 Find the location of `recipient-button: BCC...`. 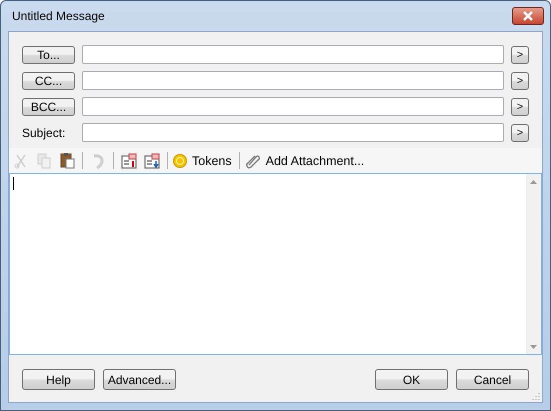

recipient-button: BCC... is located at coordinates (48, 107).